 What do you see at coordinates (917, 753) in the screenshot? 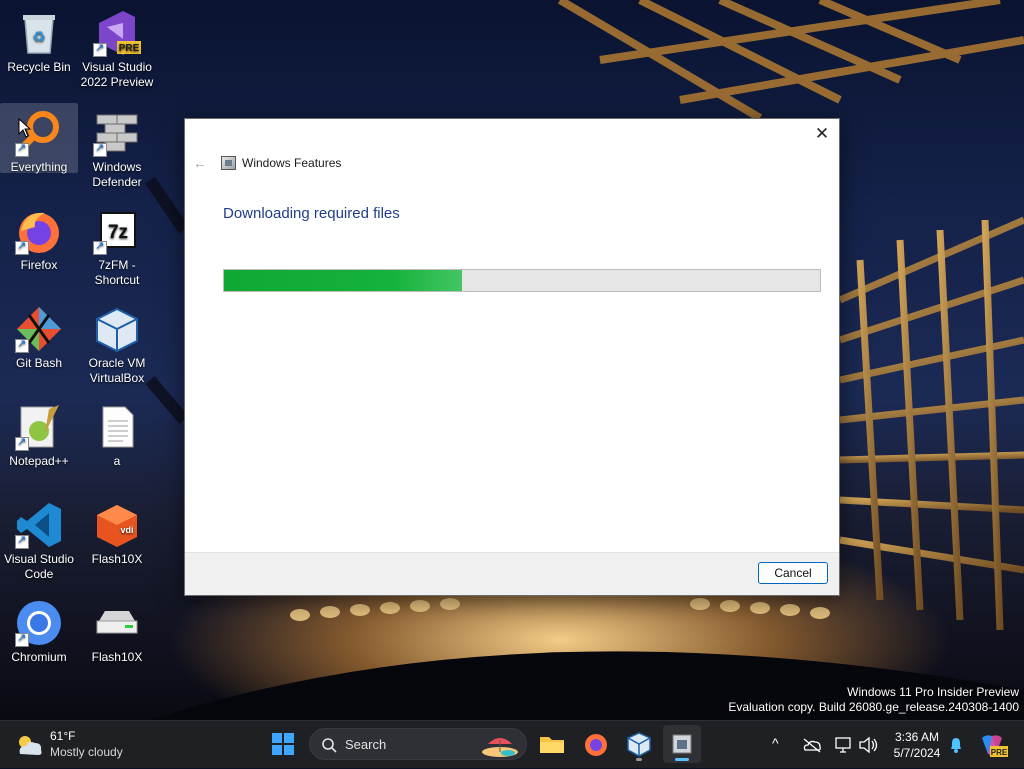
I see `clock-date: 5/7/2024` at bounding box center [917, 753].